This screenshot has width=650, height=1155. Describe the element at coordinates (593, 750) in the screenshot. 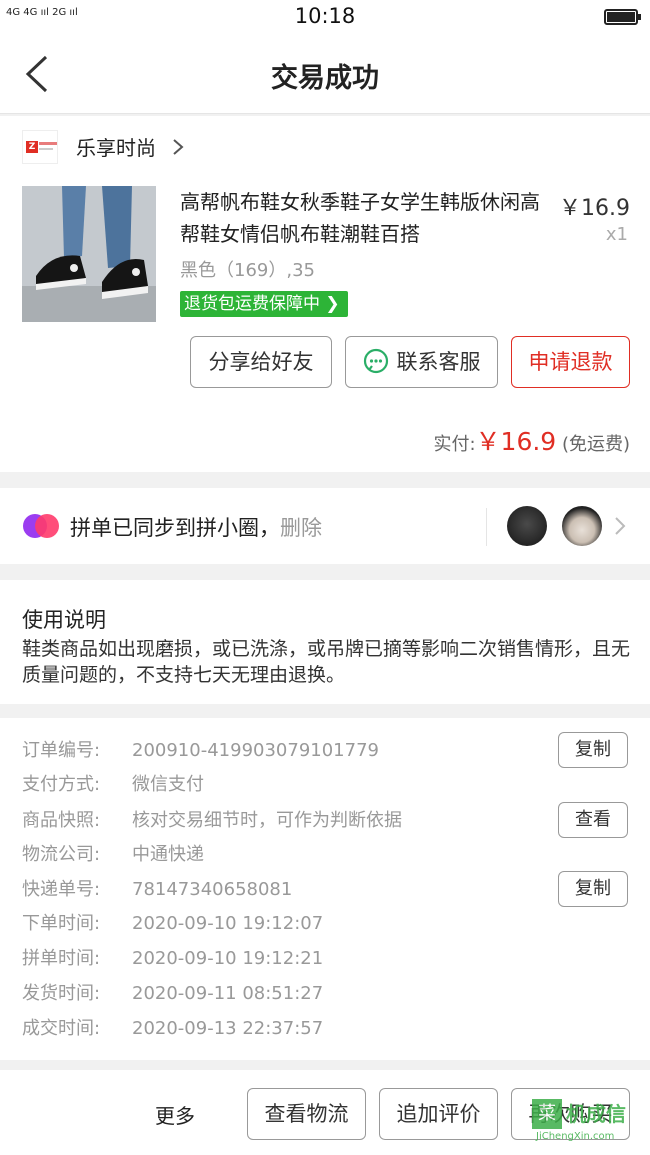

I see `copy-order-number-button: 复制` at that location.